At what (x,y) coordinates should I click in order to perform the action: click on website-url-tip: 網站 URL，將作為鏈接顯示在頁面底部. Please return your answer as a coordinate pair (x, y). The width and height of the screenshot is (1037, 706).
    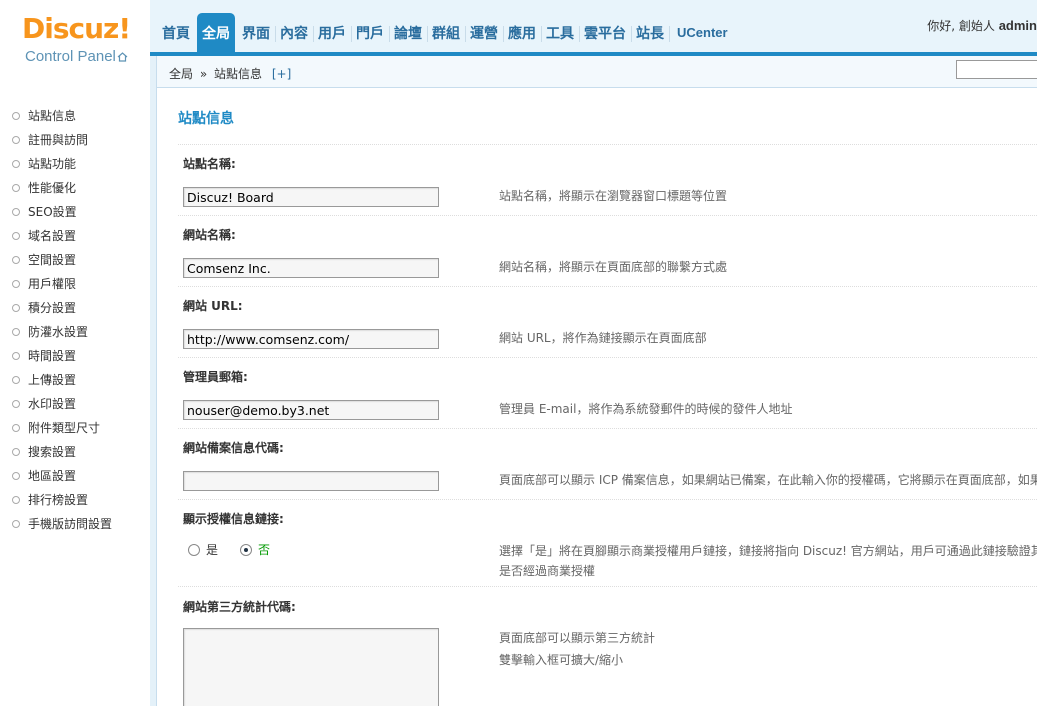
    Looking at the image, I should click on (603, 338).